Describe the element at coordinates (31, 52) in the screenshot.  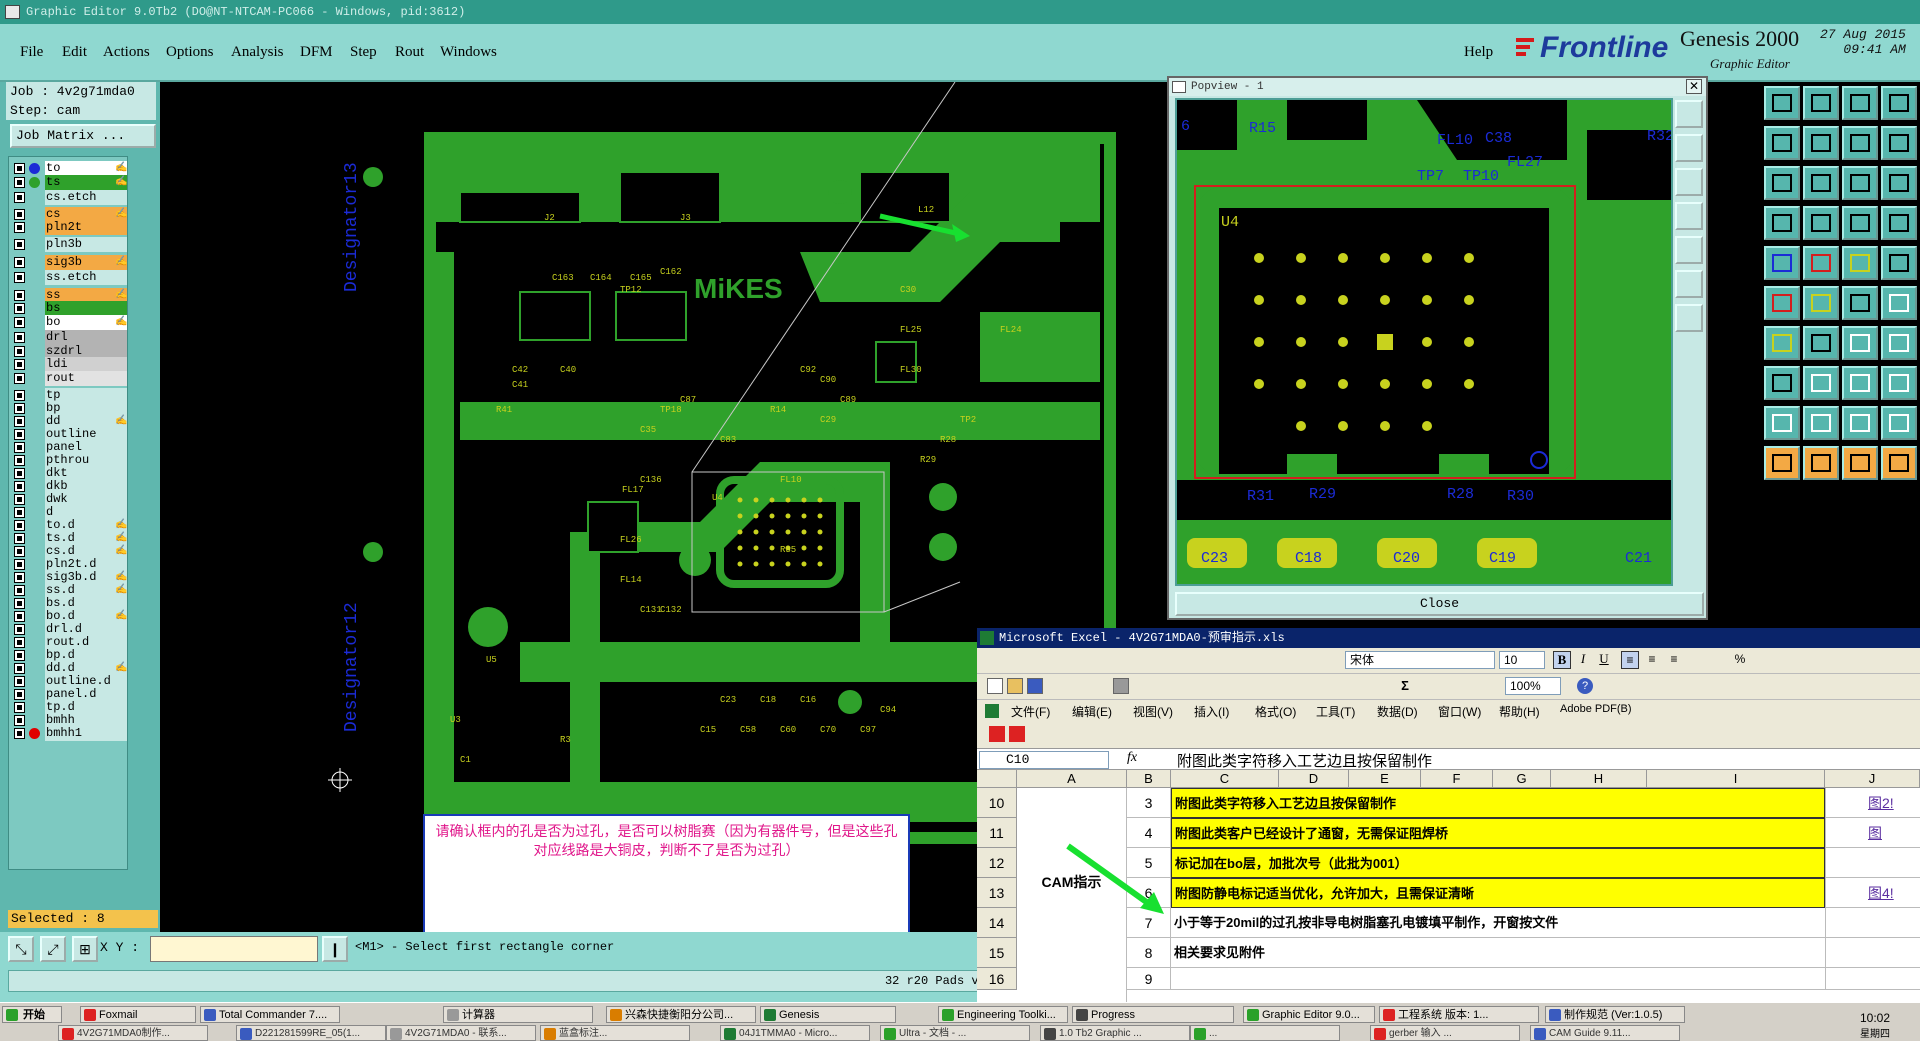
I see `menu-file: File` at that location.